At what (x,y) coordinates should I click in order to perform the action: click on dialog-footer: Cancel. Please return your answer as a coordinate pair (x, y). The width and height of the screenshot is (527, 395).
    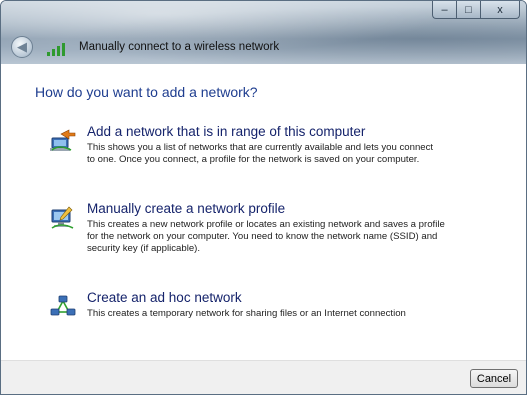
    Looking at the image, I should click on (263, 377).